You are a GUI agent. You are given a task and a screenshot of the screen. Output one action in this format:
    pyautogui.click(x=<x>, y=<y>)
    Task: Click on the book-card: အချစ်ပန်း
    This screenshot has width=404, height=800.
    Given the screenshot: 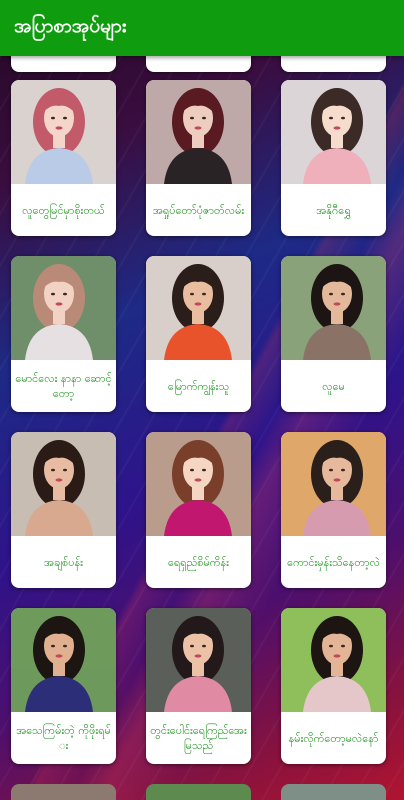 What is the action you would take?
    pyautogui.click(x=63, y=510)
    